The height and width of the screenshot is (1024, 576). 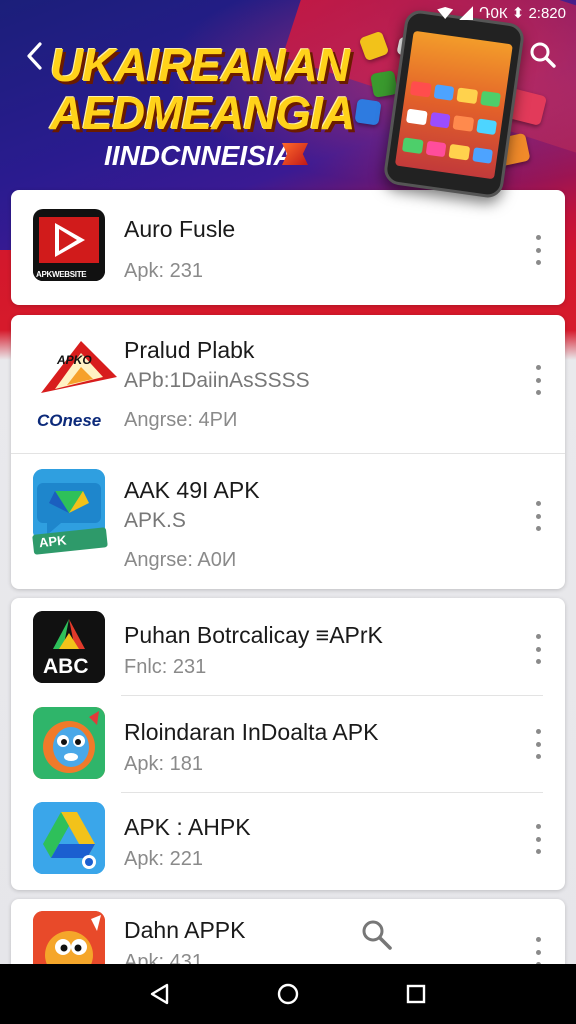 What do you see at coordinates (160, 994) in the screenshot?
I see `back-triangle-icon` at bounding box center [160, 994].